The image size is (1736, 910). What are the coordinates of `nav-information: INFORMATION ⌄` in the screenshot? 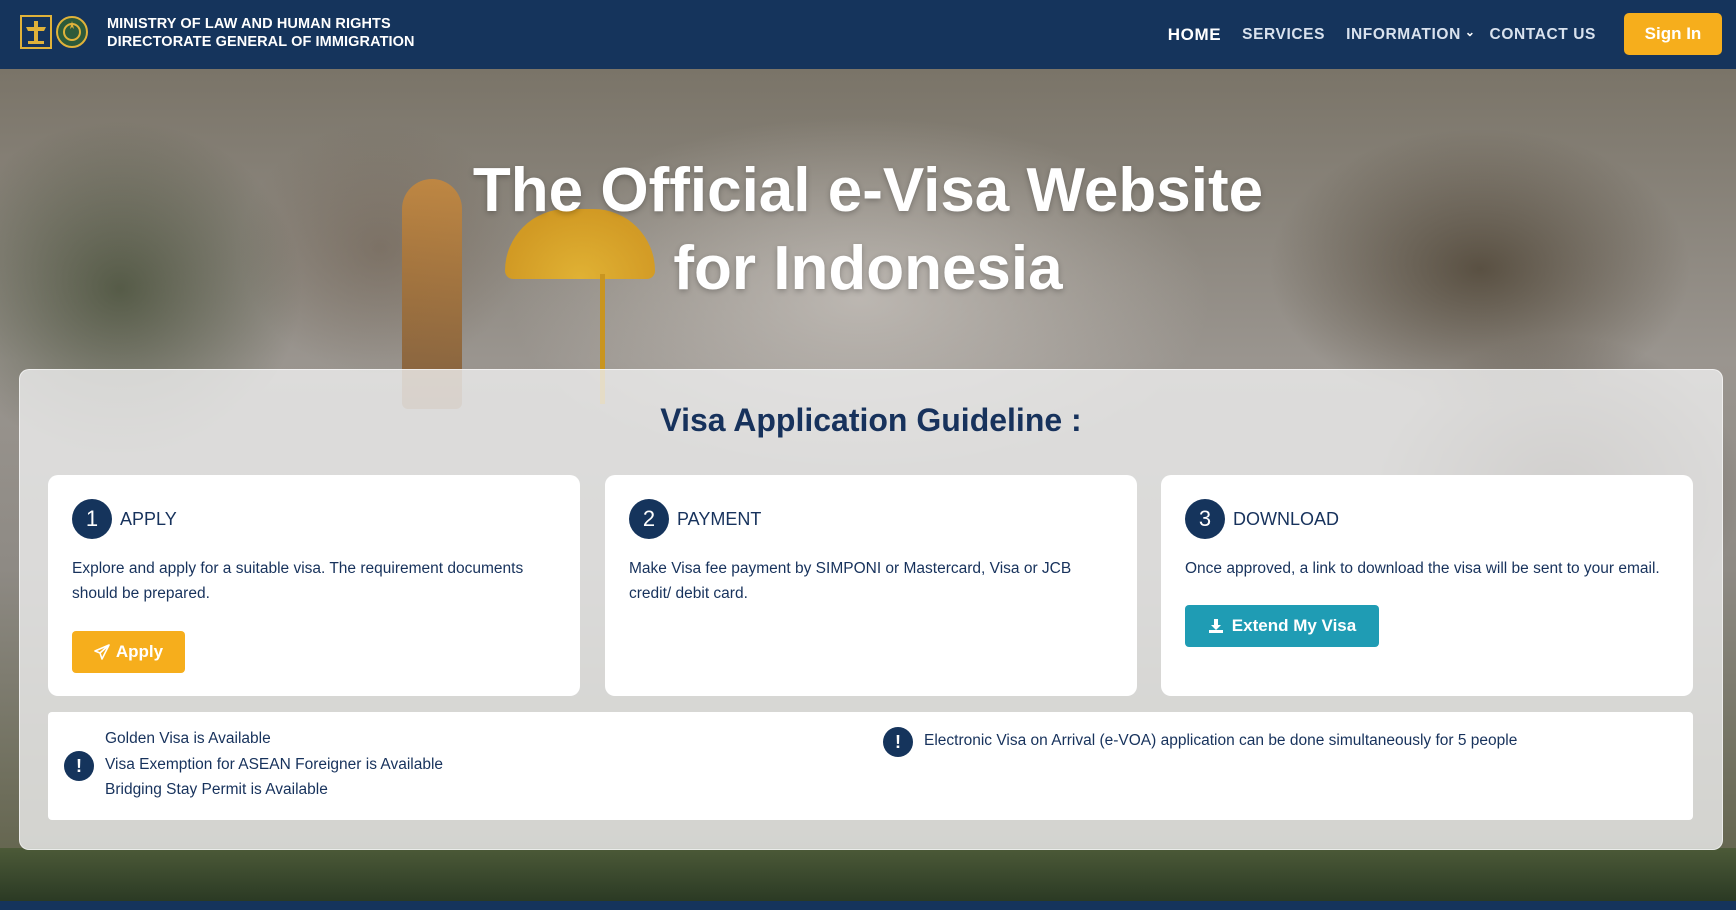 It's located at (1411, 34).